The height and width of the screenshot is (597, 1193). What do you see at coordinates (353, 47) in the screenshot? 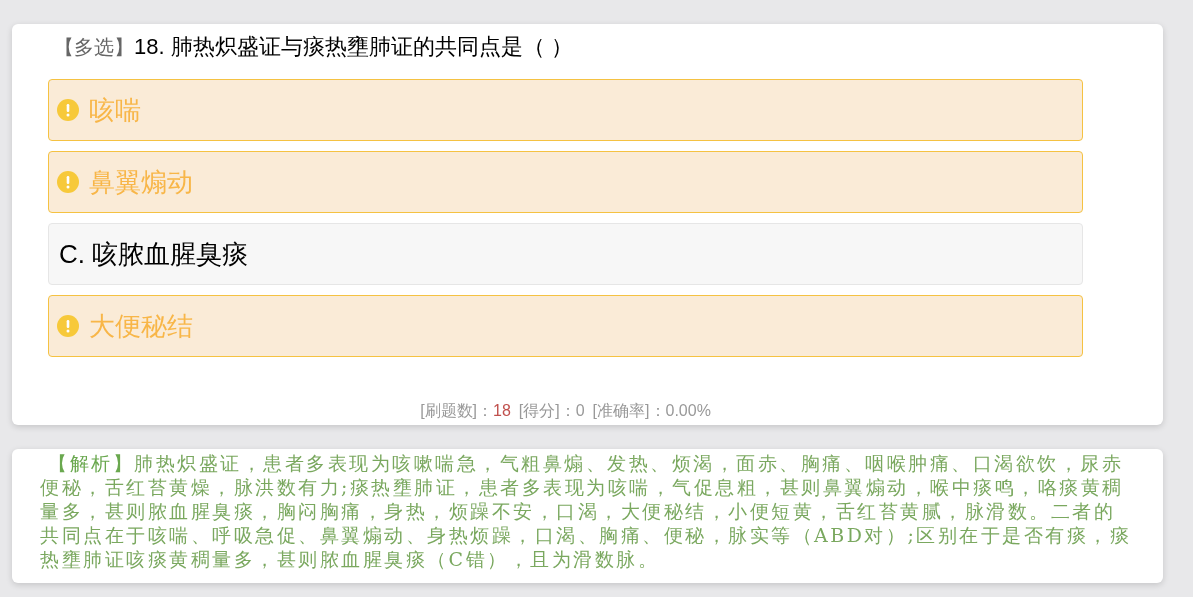
I see `question-text: 18. 肺热炽盛证与痰热壅肺证的共同点是（ ）` at bounding box center [353, 47].